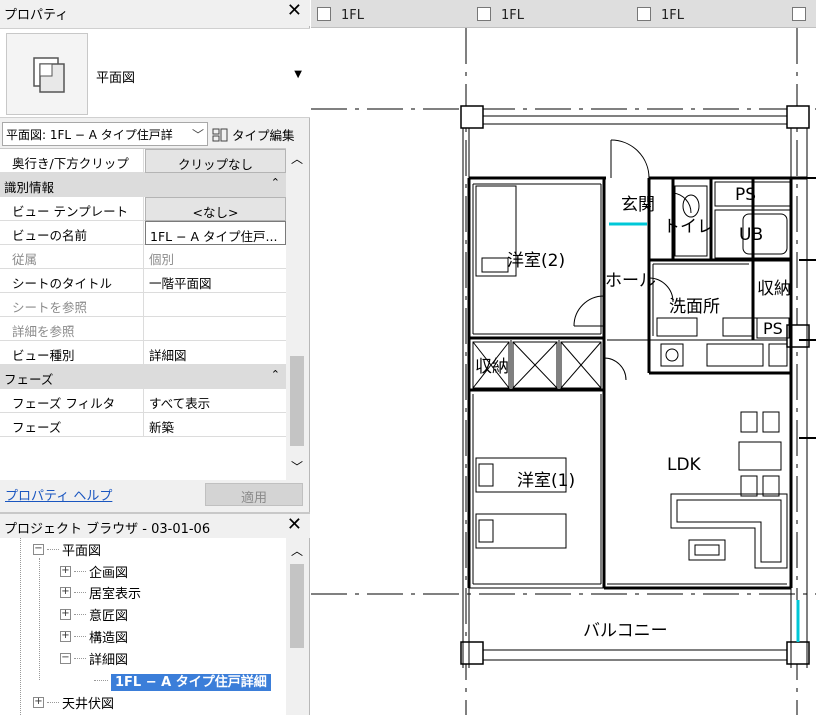 The image size is (816, 715). What do you see at coordinates (36, 15) in the screenshot?
I see `properties-title: プロパティ` at bounding box center [36, 15].